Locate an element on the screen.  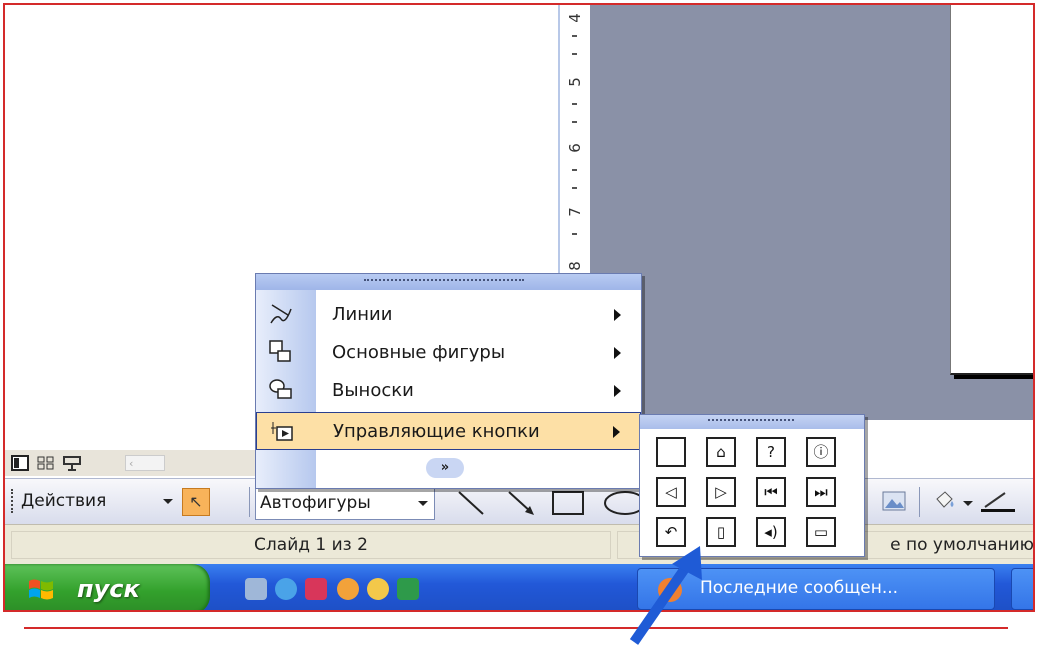
action-button-sound: ◂) is located at coordinates (771, 532).